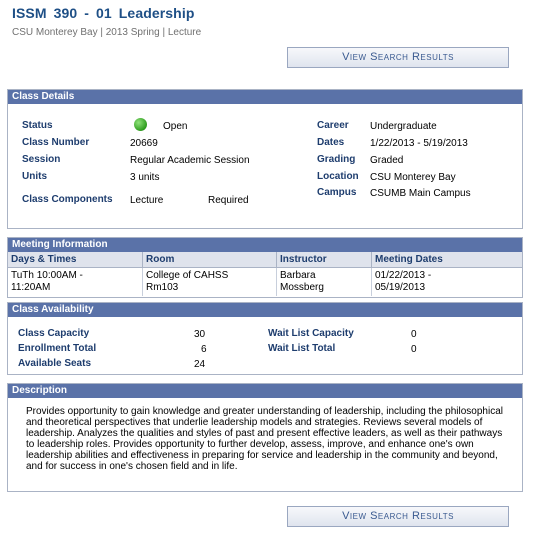 The height and width of the screenshot is (541, 540). Describe the element at coordinates (140, 124) in the screenshot. I see `status-open-icon` at that location.